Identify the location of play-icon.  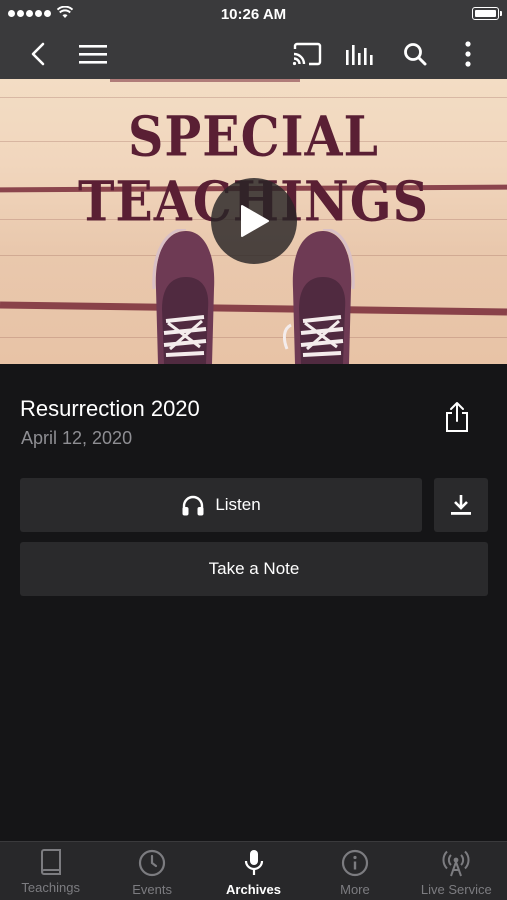
(255, 221).